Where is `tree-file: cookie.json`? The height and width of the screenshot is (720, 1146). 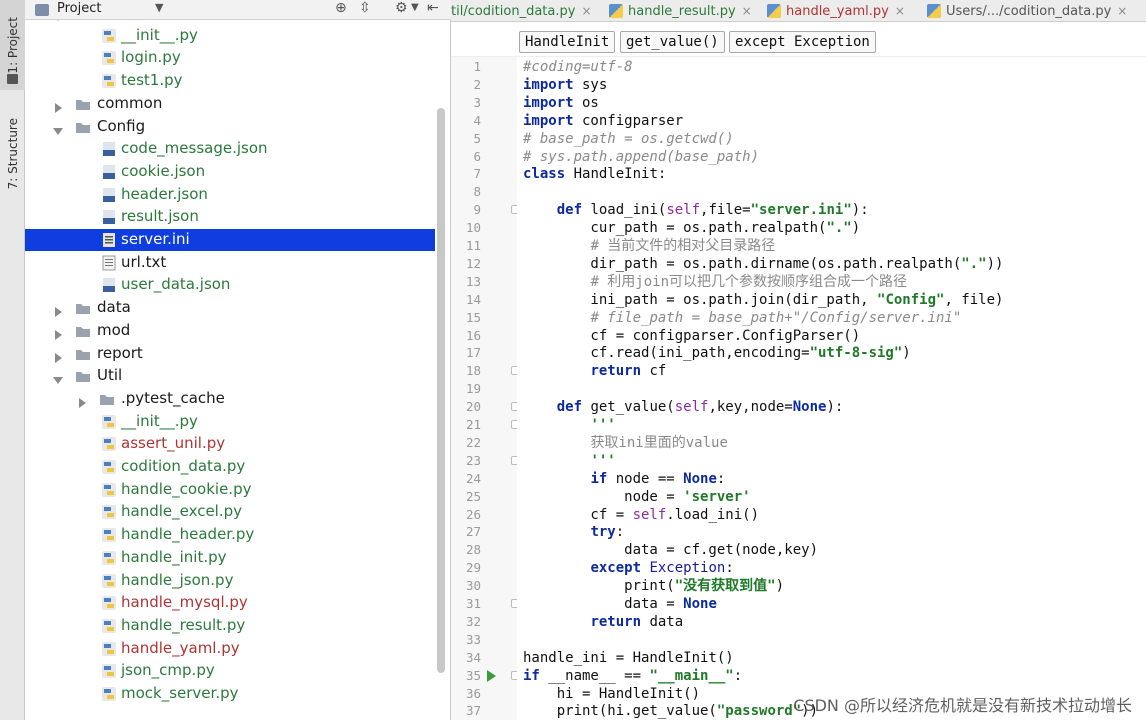 tree-file: cookie.json is located at coordinates (230, 172).